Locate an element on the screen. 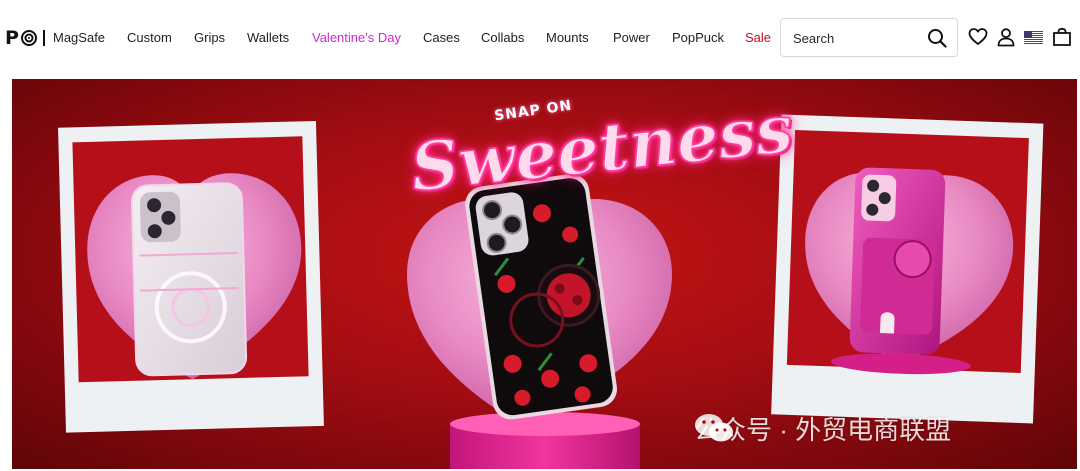  search-box is located at coordinates (869, 37).